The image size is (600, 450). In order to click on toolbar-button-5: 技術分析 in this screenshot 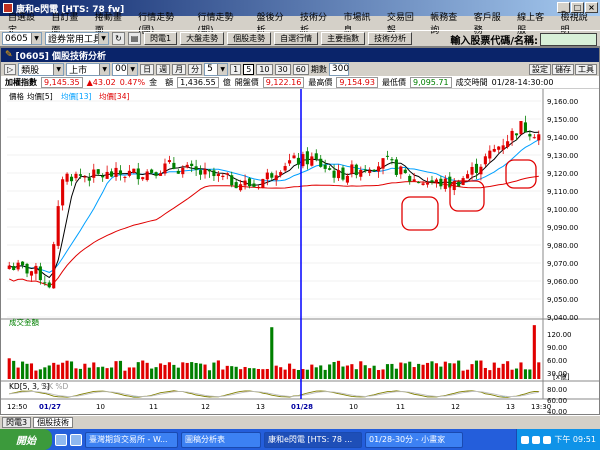, I will do `click(390, 38)`.